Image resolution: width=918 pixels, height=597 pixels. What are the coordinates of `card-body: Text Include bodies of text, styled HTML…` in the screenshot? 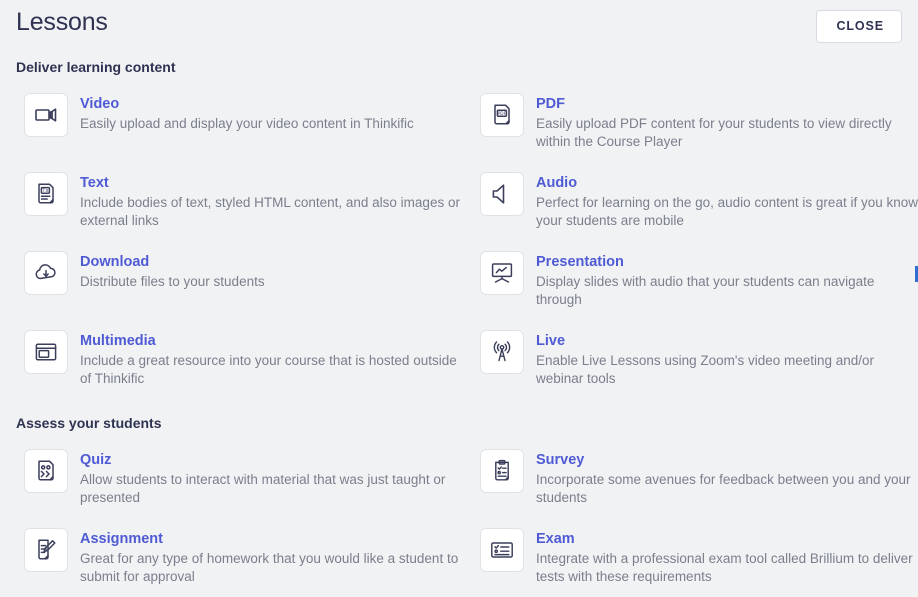 It's located at (271, 201).